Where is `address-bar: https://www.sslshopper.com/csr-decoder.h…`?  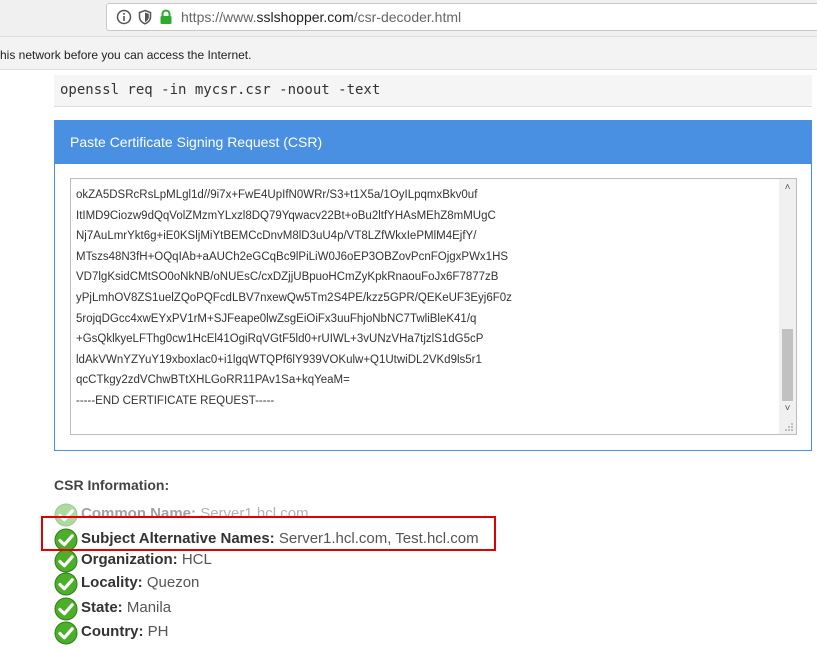 address-bar: https://www.sslshopper.com/csr-decoder.h… is located at coordinates (461, 17).